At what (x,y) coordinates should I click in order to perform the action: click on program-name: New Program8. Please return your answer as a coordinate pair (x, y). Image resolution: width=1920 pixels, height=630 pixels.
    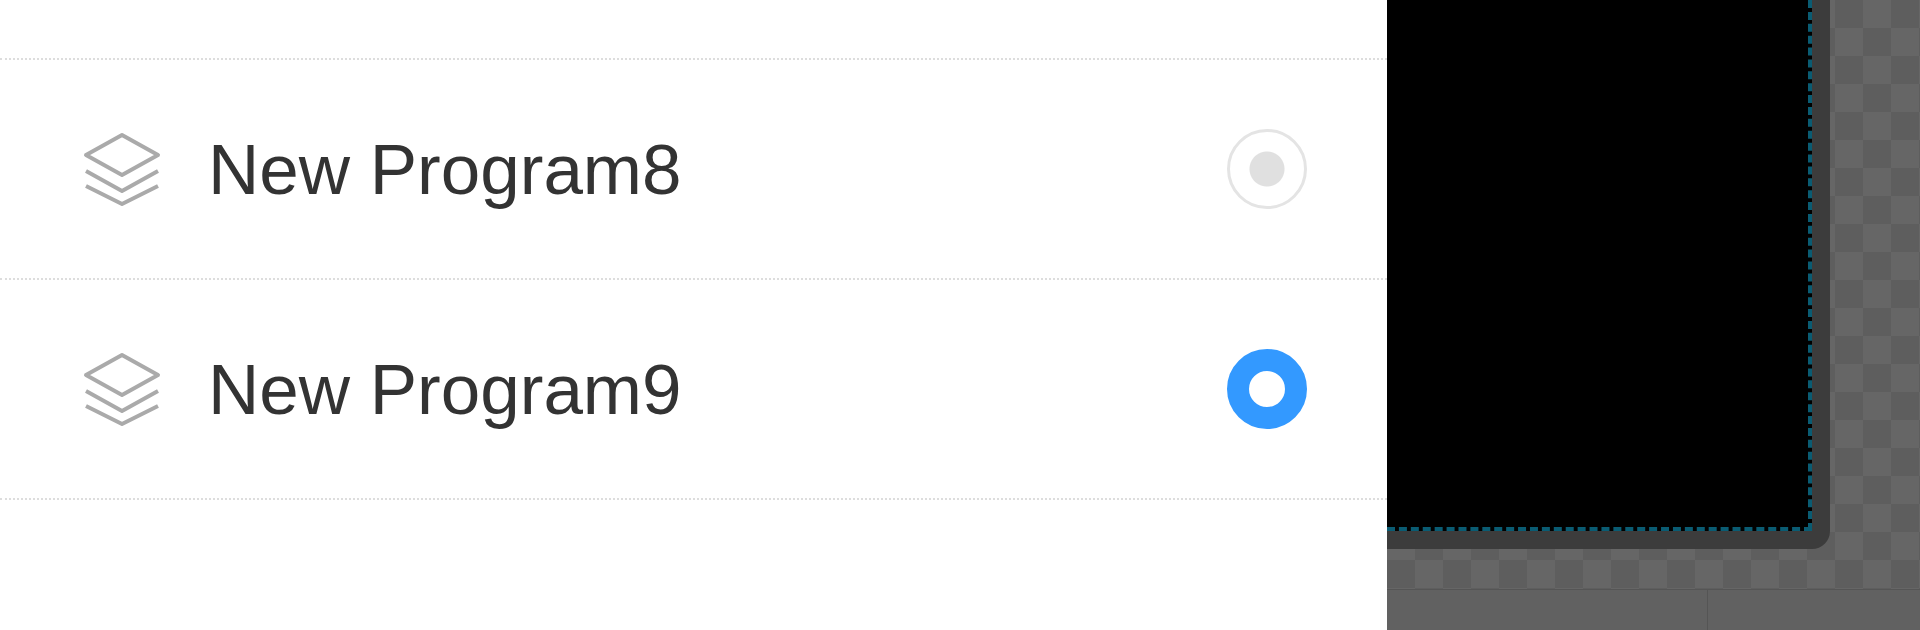
    Looking at the image, I should click on (445, 169).